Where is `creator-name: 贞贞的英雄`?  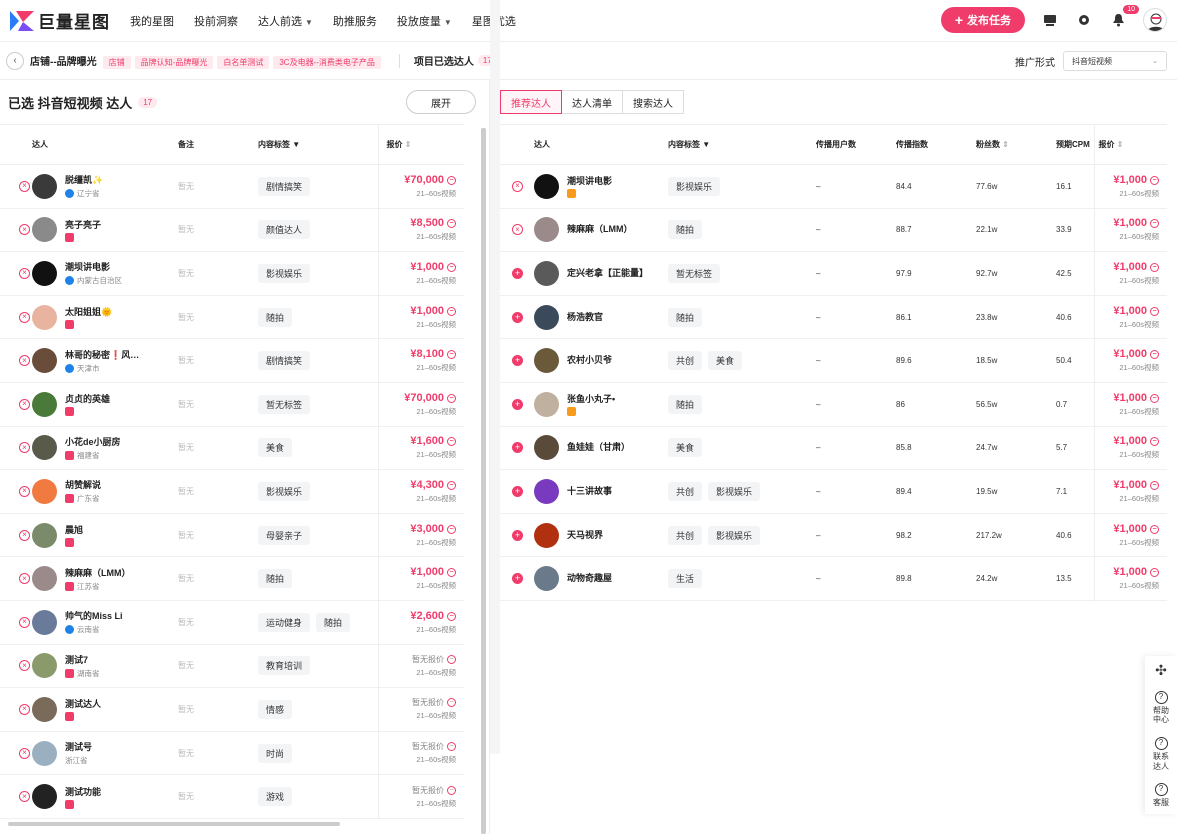 creator-name: 贞贞的英雄 is located at coordinates (87, 398).